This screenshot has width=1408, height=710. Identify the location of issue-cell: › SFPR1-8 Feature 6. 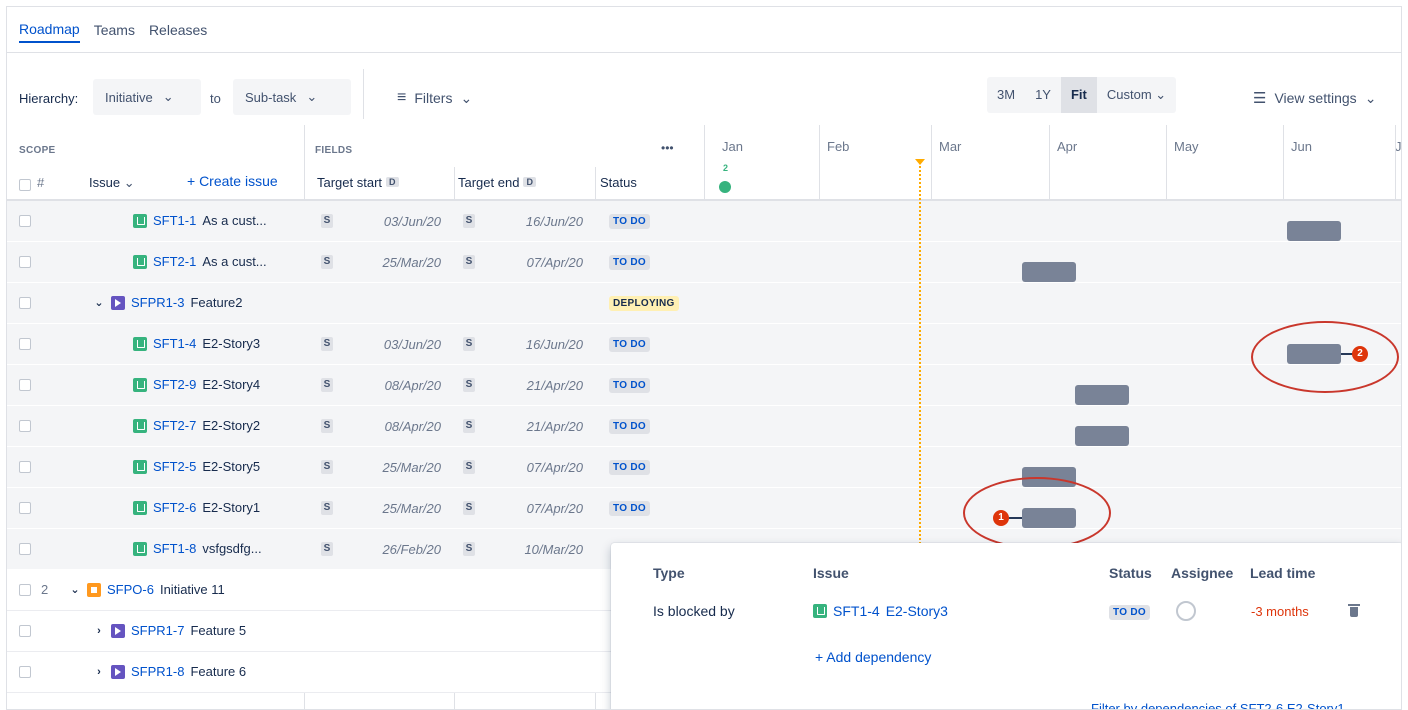
(169, 671).